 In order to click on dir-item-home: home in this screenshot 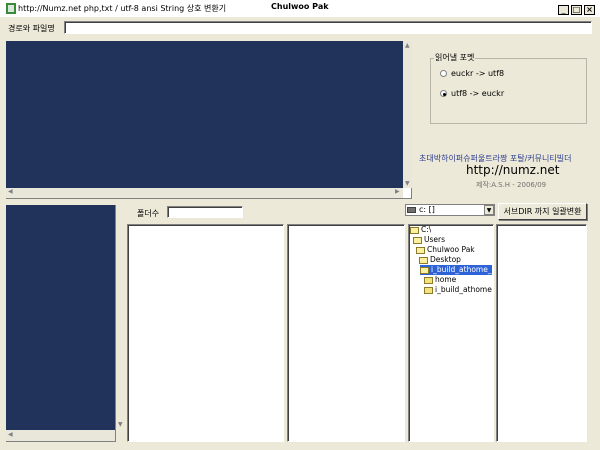, I will do `click(440, 280)`.